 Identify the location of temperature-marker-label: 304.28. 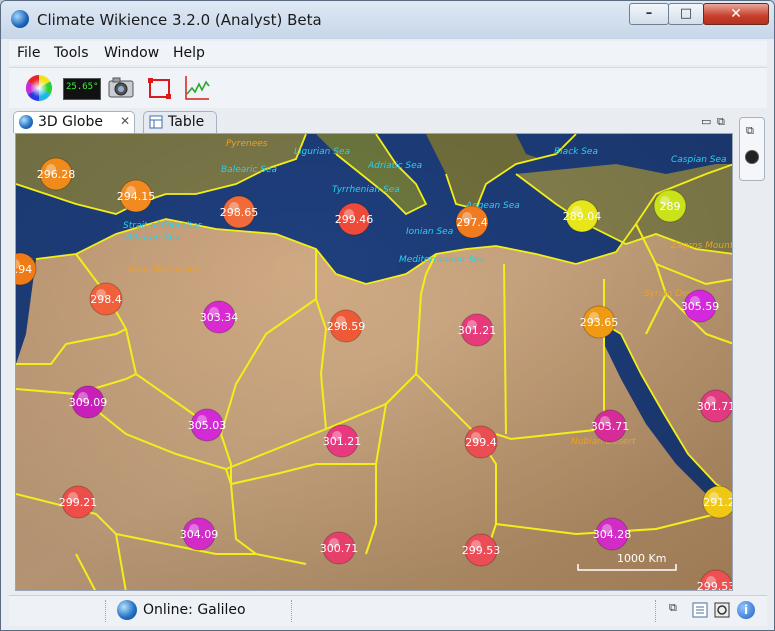
(612, 534).